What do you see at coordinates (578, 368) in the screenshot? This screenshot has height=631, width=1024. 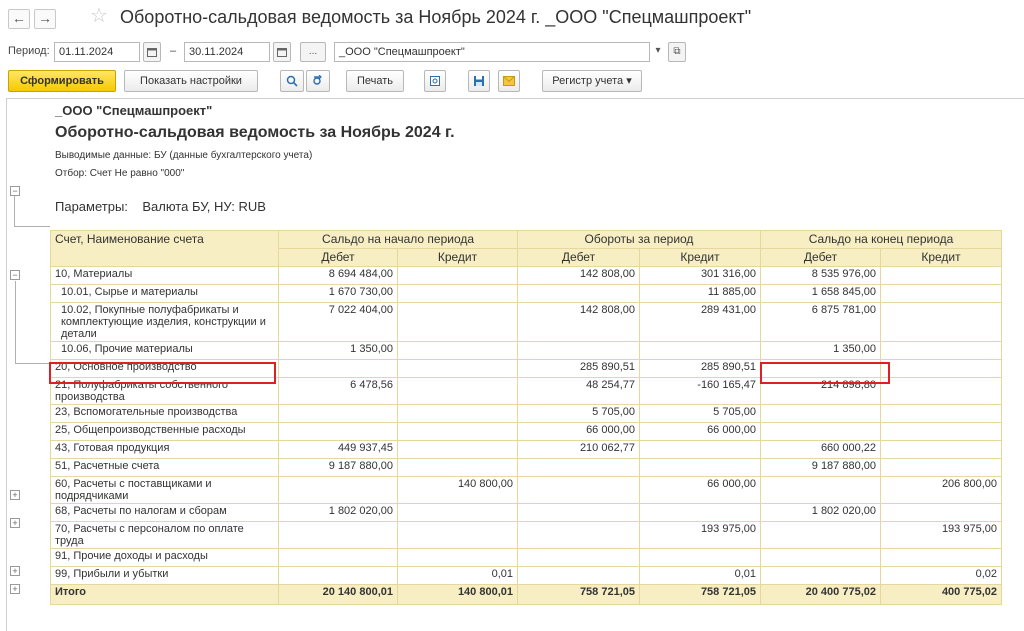 I see `turnover-debit-cell: 285 890,51` at bounding box center [578, 368].